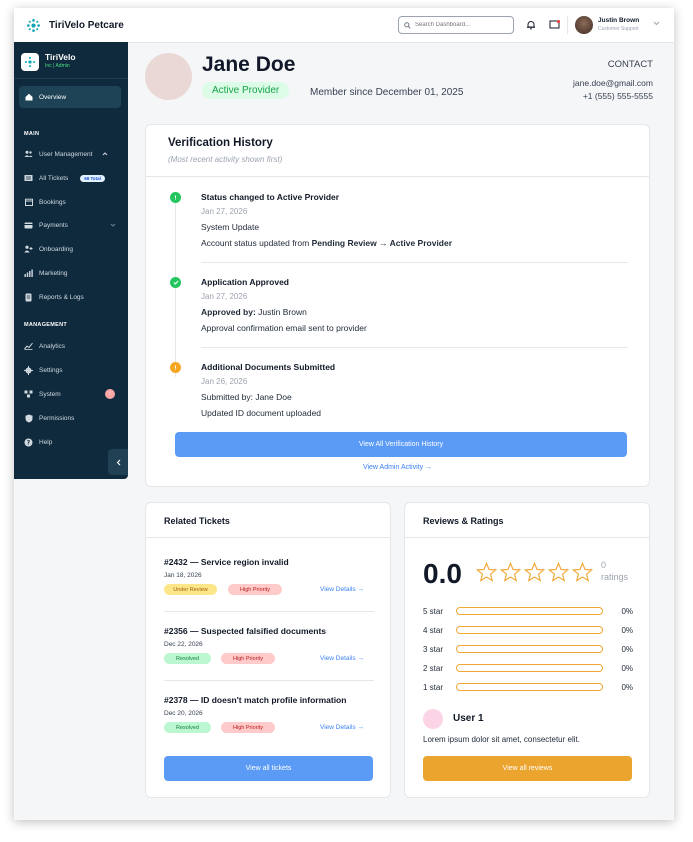  I want to click on status-tag: Under Review, so click(190, 589).